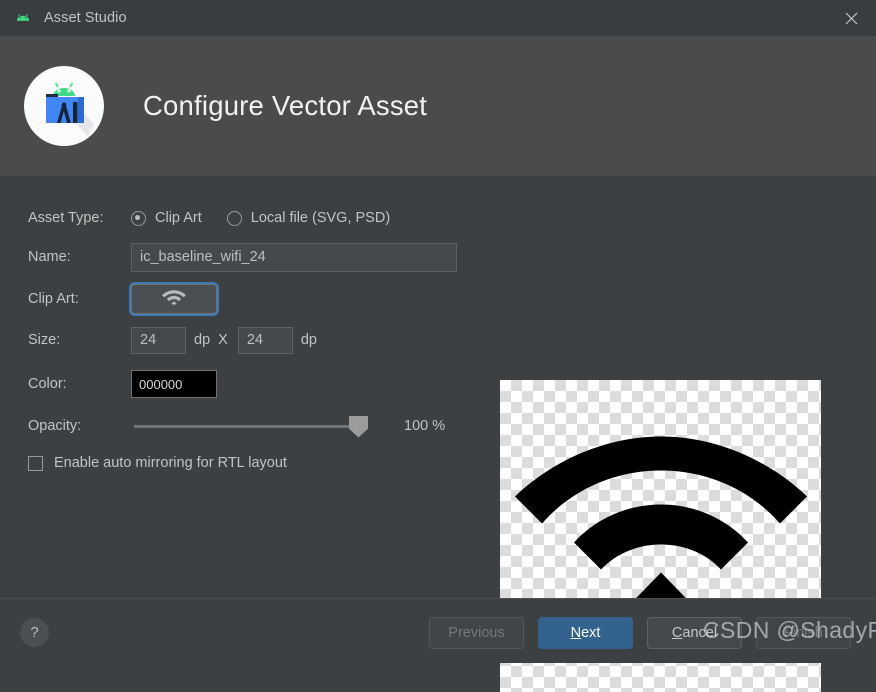  I want to click on asset-type-label: Asset Type:, so click(66, 218).